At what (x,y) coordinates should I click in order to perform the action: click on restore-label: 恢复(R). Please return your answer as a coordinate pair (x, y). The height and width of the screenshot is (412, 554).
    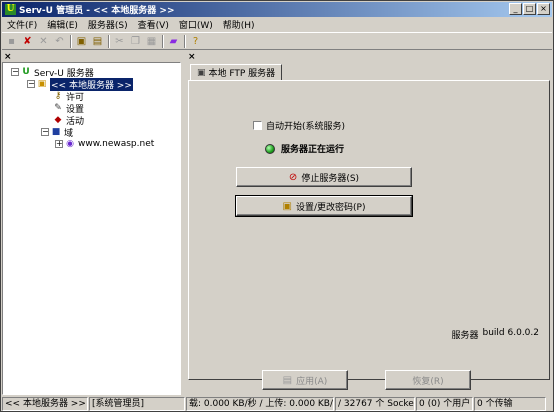
    Looking at the image, I should click on (428, 381).